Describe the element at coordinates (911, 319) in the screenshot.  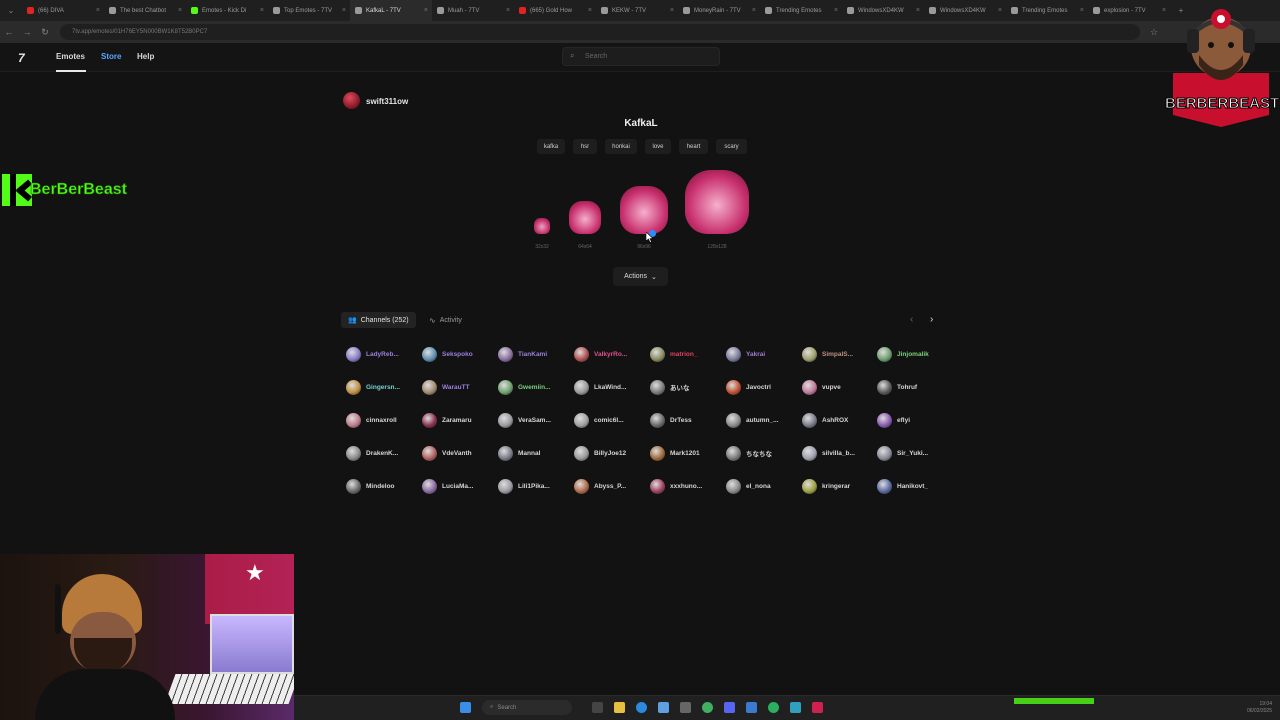
I see `prev-page-chevron-icon: ‹` at that location.